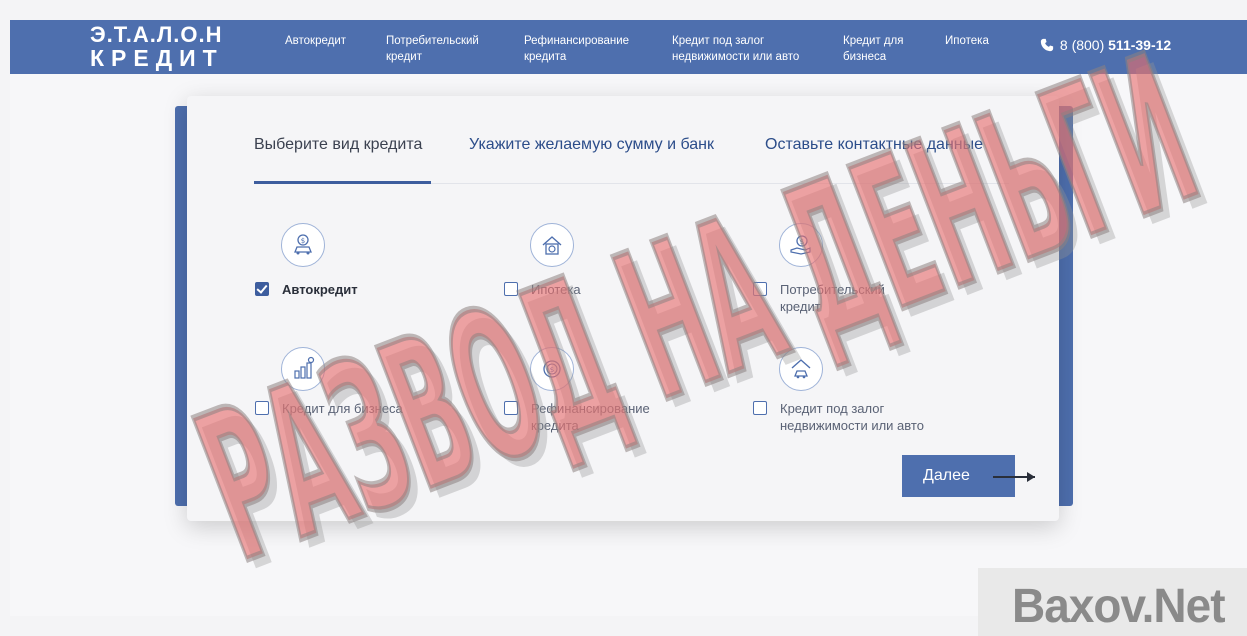  I want to click on nav-item-label: Потребительский, so click(432, 41).